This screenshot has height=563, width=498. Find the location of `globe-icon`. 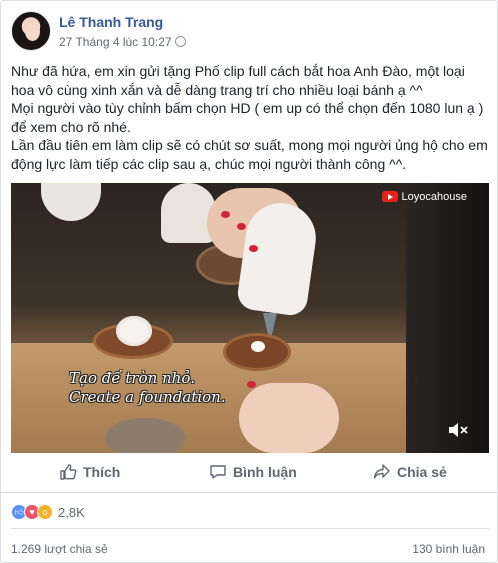

globe-icon is located at coordinates (180, 41).